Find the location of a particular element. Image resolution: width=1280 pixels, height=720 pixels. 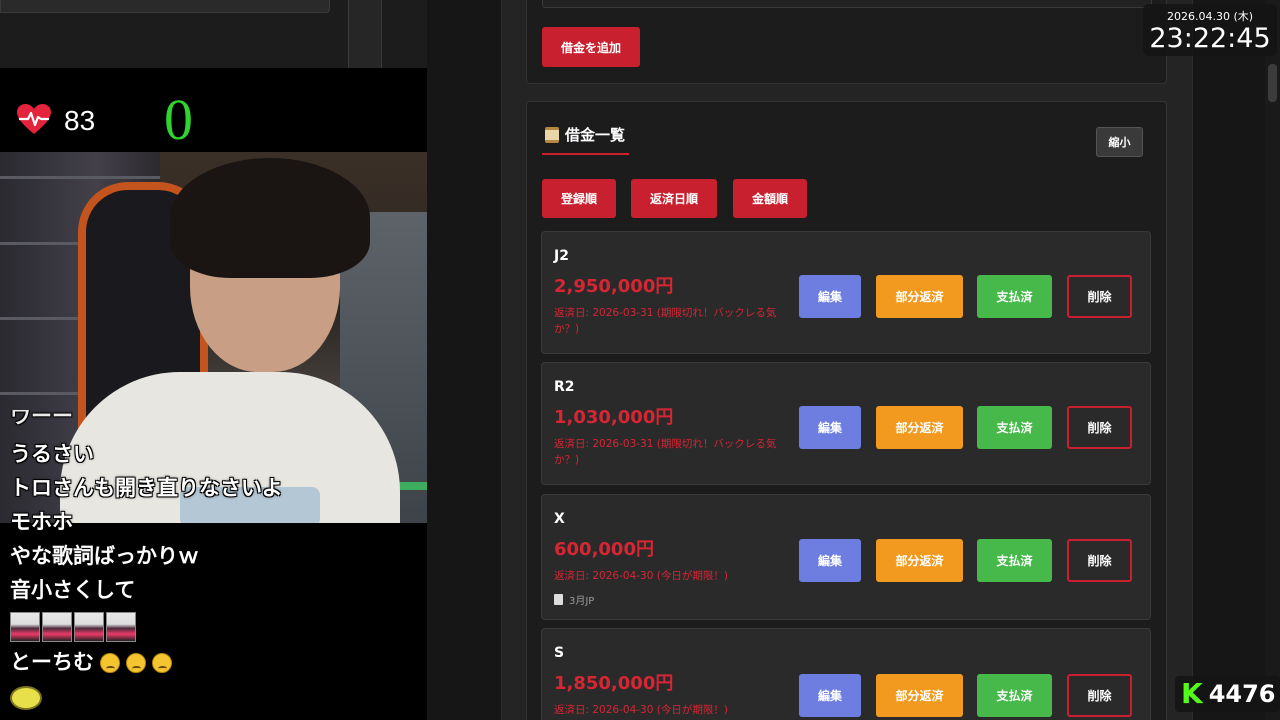

kick-viewer-count: 4476 is located at coordinates (1242, 694).